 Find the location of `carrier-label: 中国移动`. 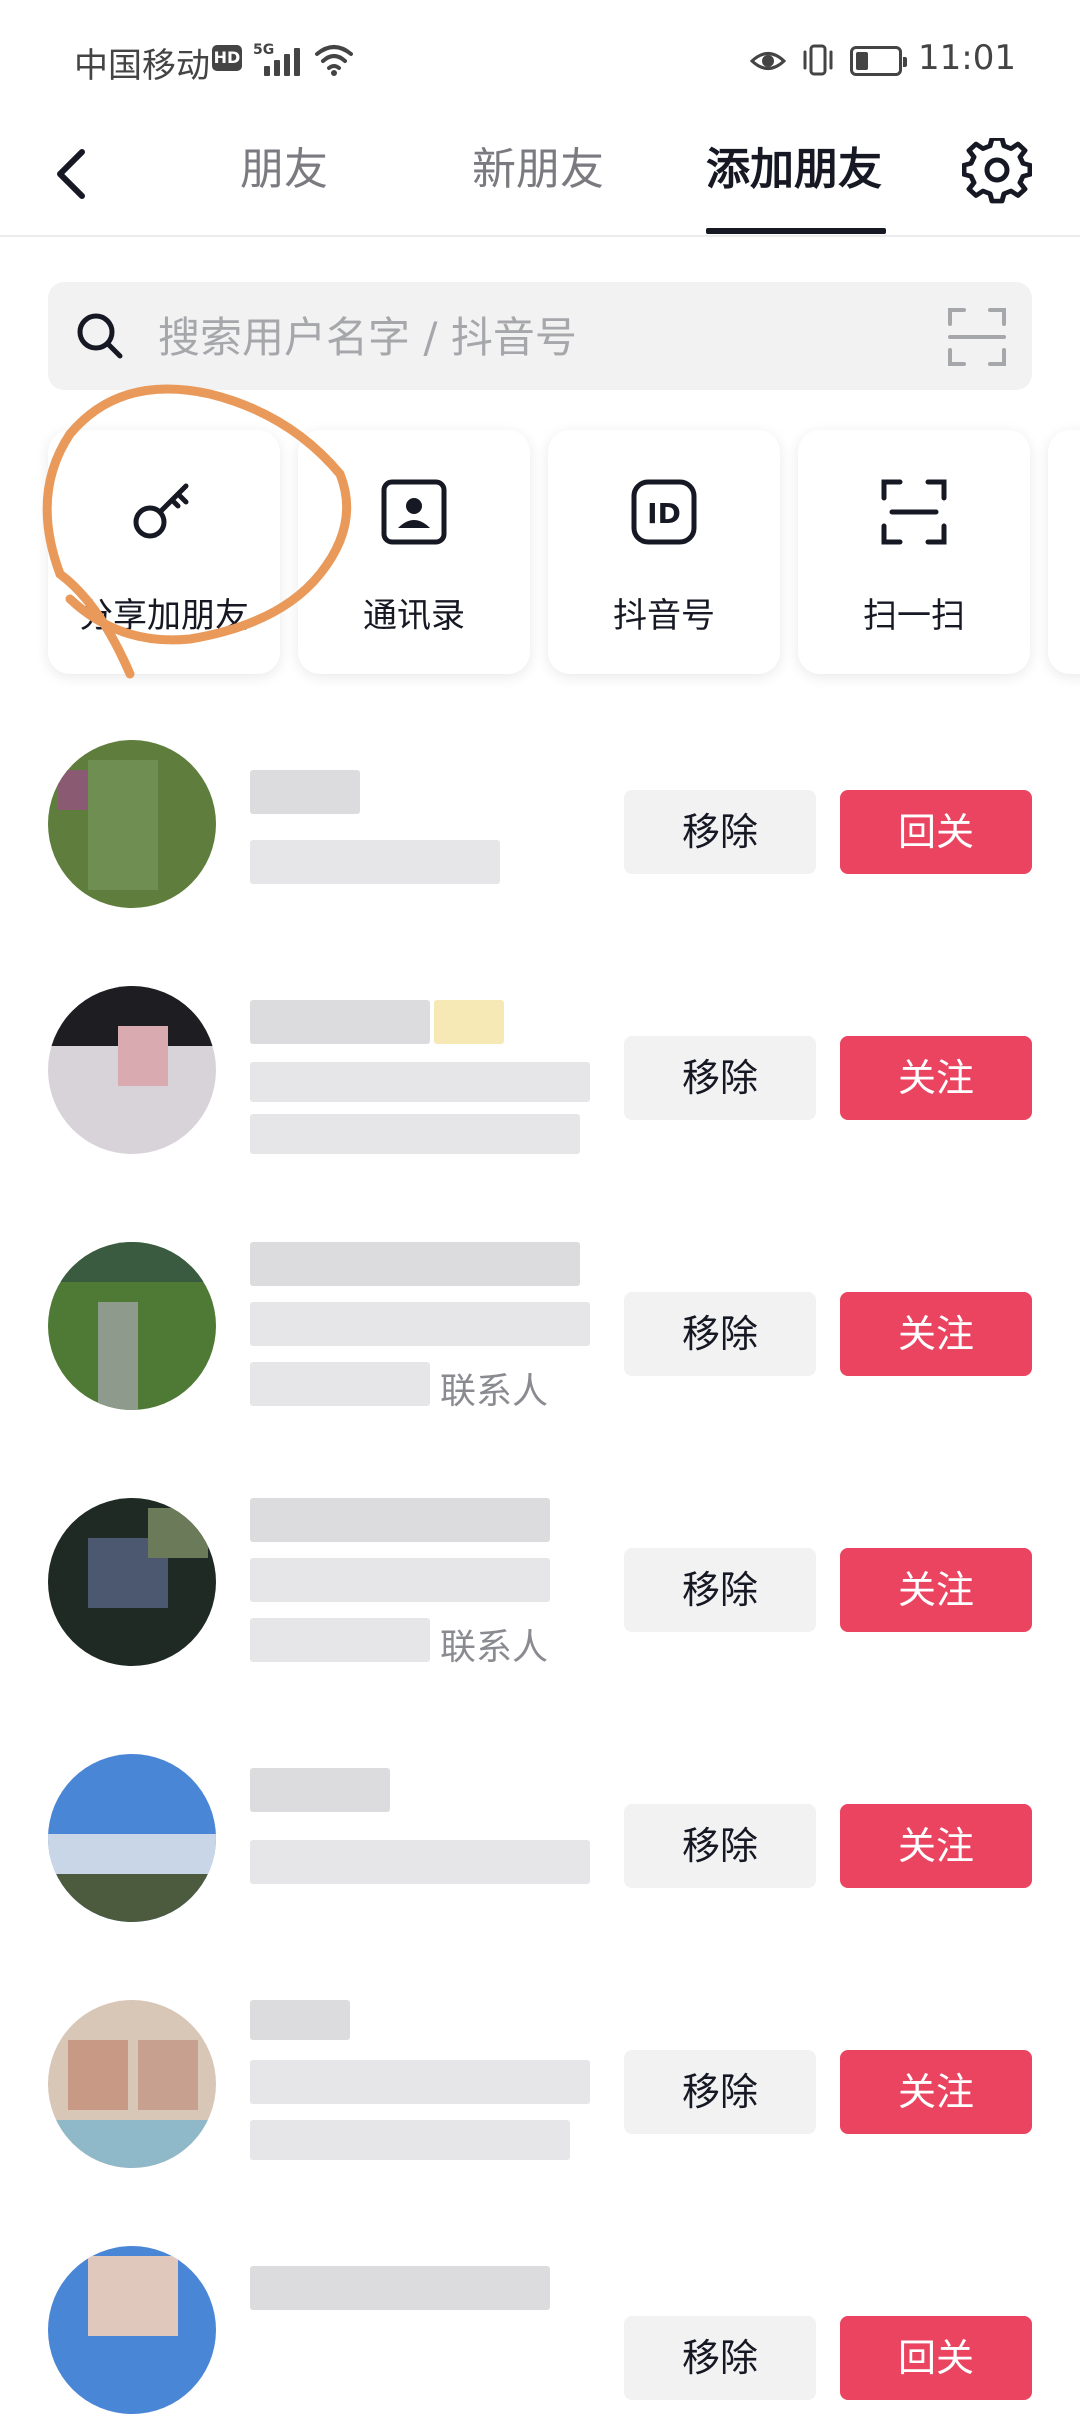

carrier-label: 中国移动 is located at coordinates (142, 66).